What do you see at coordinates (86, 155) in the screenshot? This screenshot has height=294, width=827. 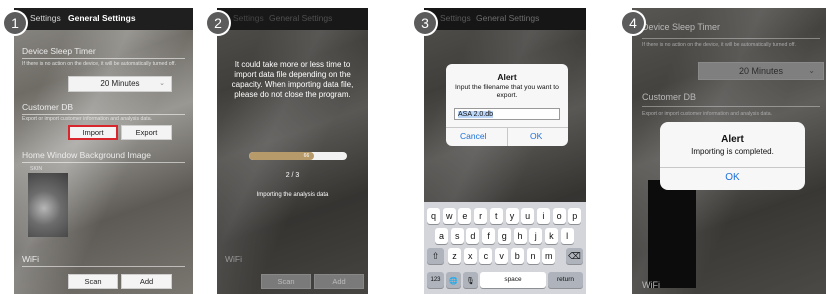 I see `home-bg-label: Home Window Background Image` at bounding box center [86, 155].